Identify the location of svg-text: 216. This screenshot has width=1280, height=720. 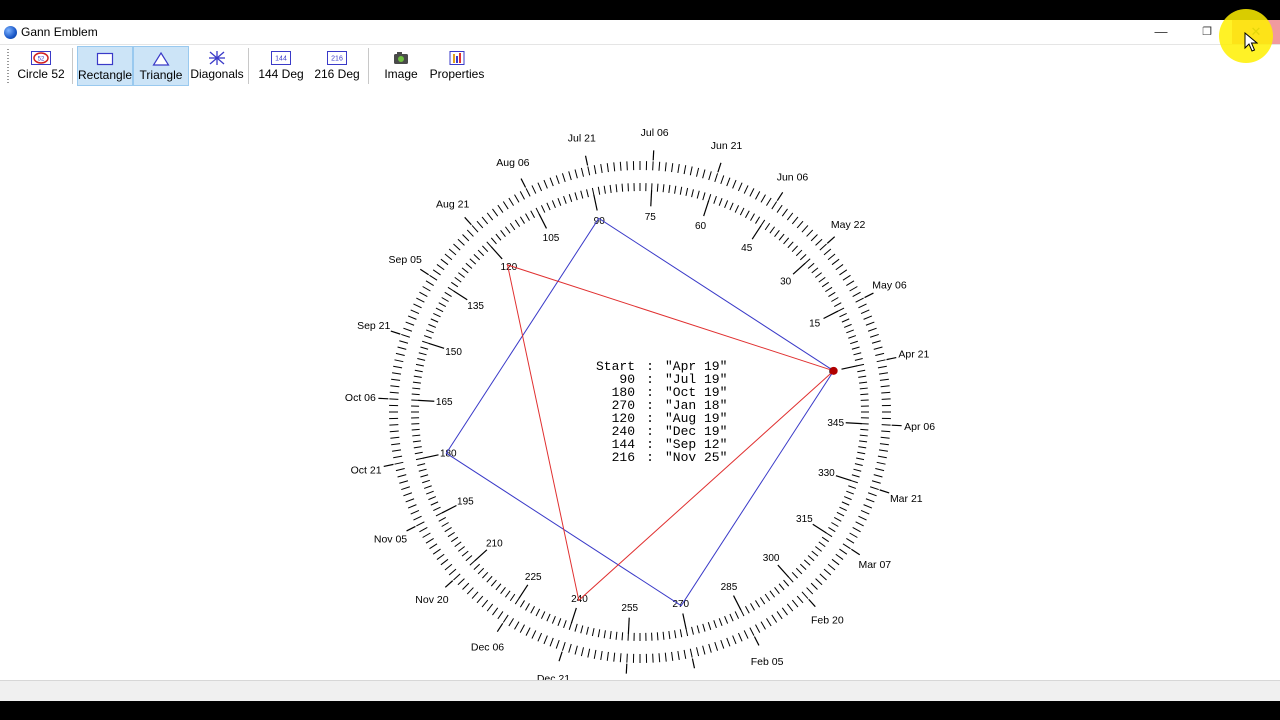
(337, 59).